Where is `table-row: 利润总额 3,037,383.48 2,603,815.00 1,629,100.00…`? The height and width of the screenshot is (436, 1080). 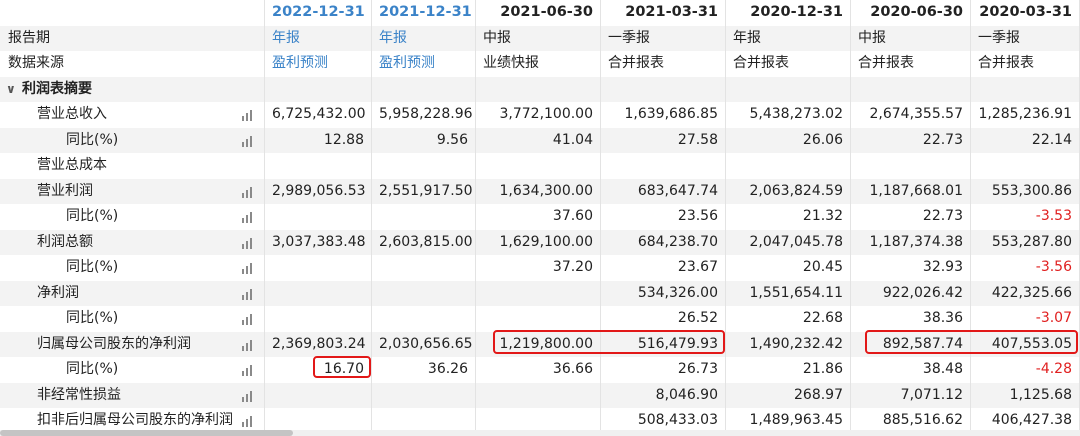
table-row: 利润总额 3,037,383.48 2,603,815.00 1,629,100.00… is located at coordinates (540, 242).